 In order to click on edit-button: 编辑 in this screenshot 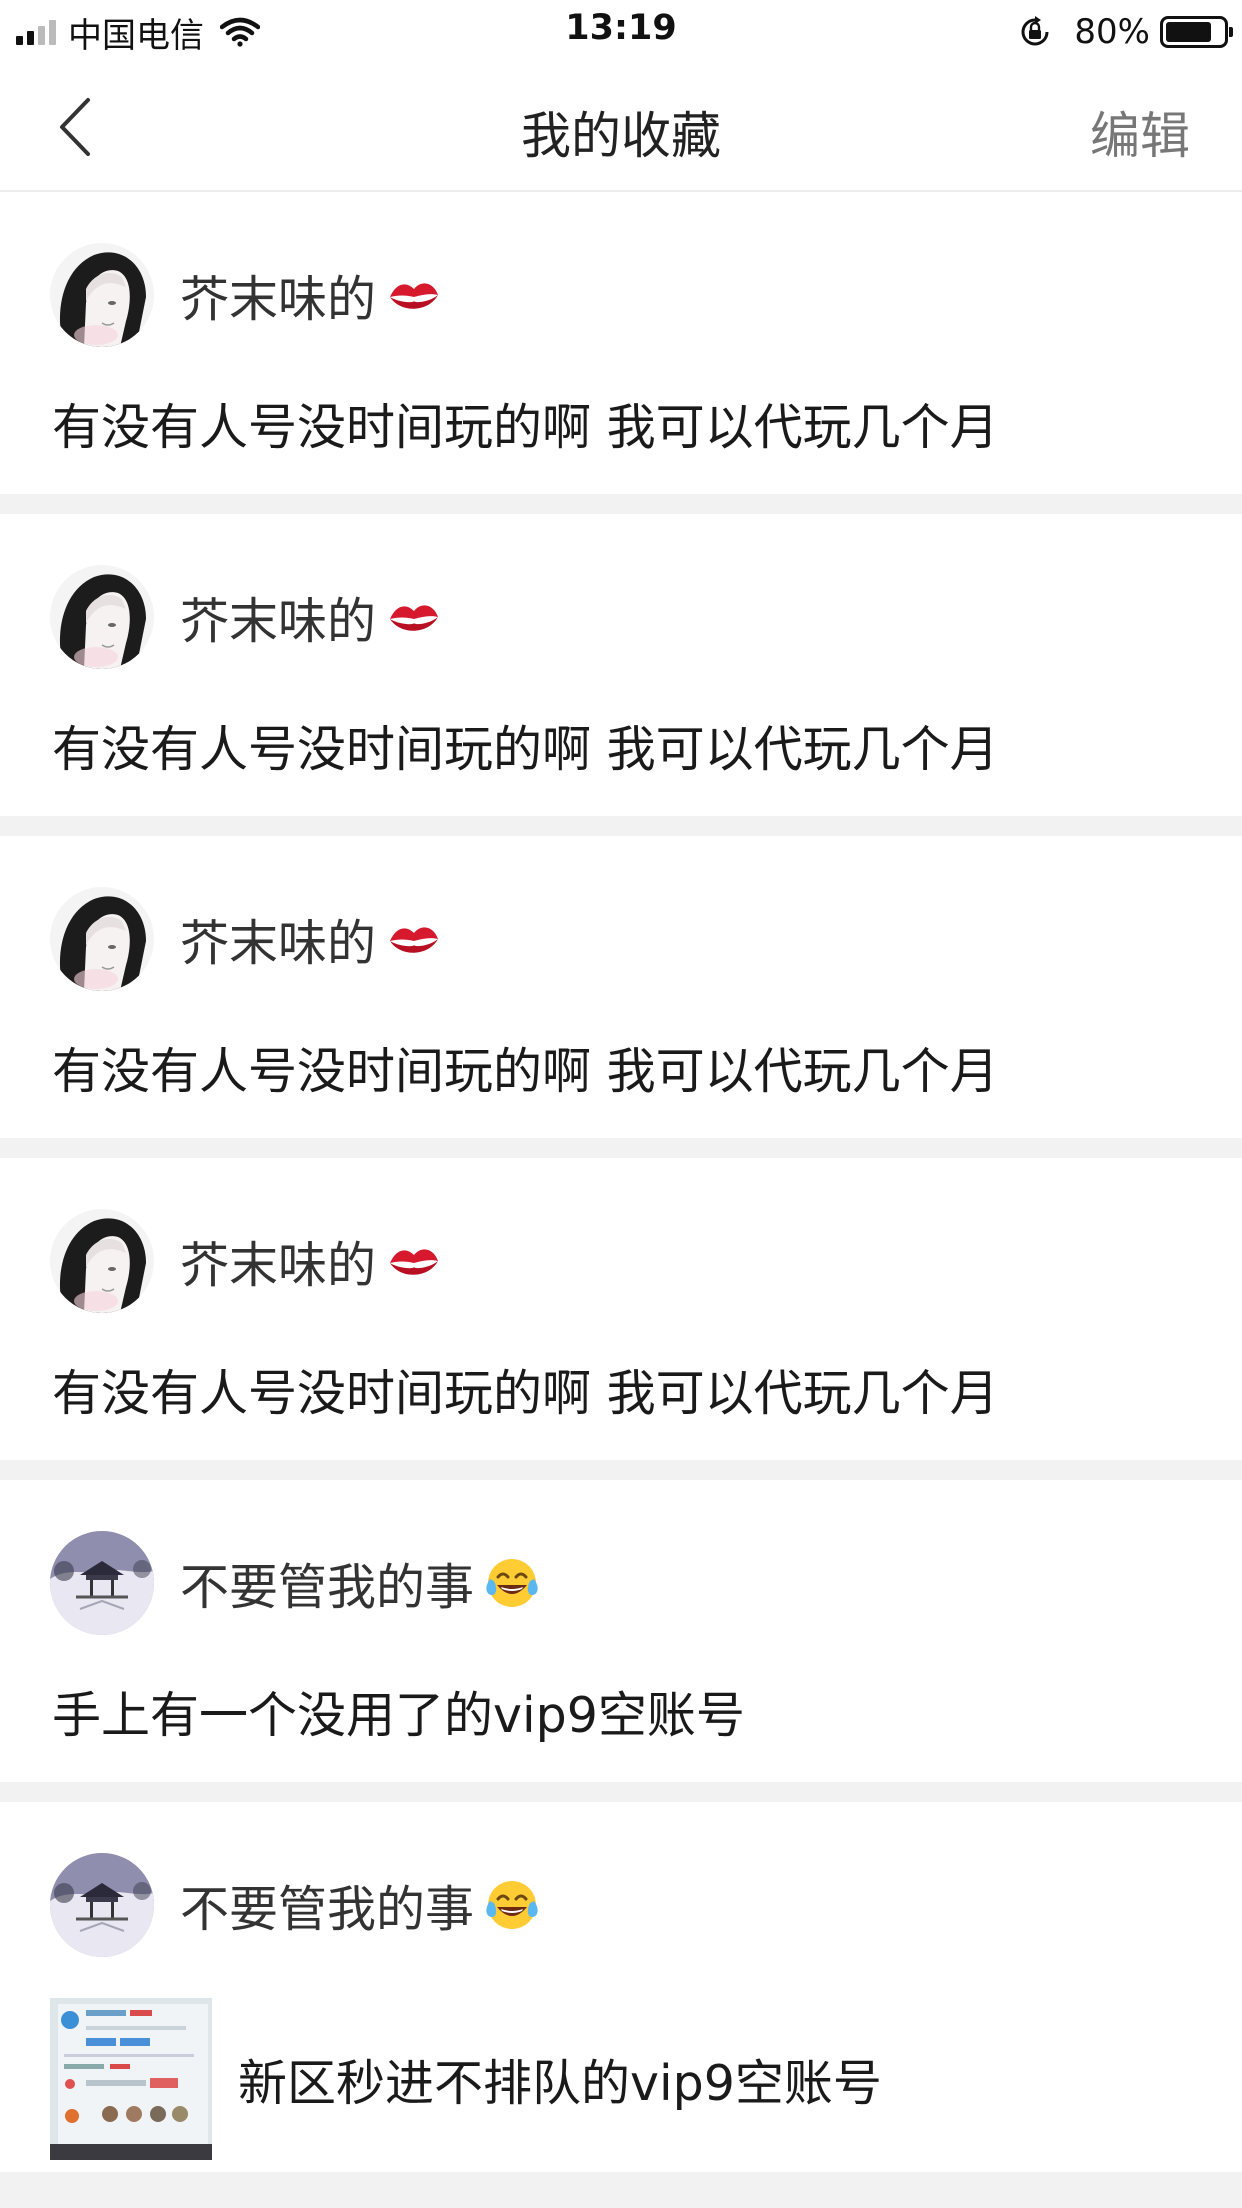, I will do `click(1140, 132)`.